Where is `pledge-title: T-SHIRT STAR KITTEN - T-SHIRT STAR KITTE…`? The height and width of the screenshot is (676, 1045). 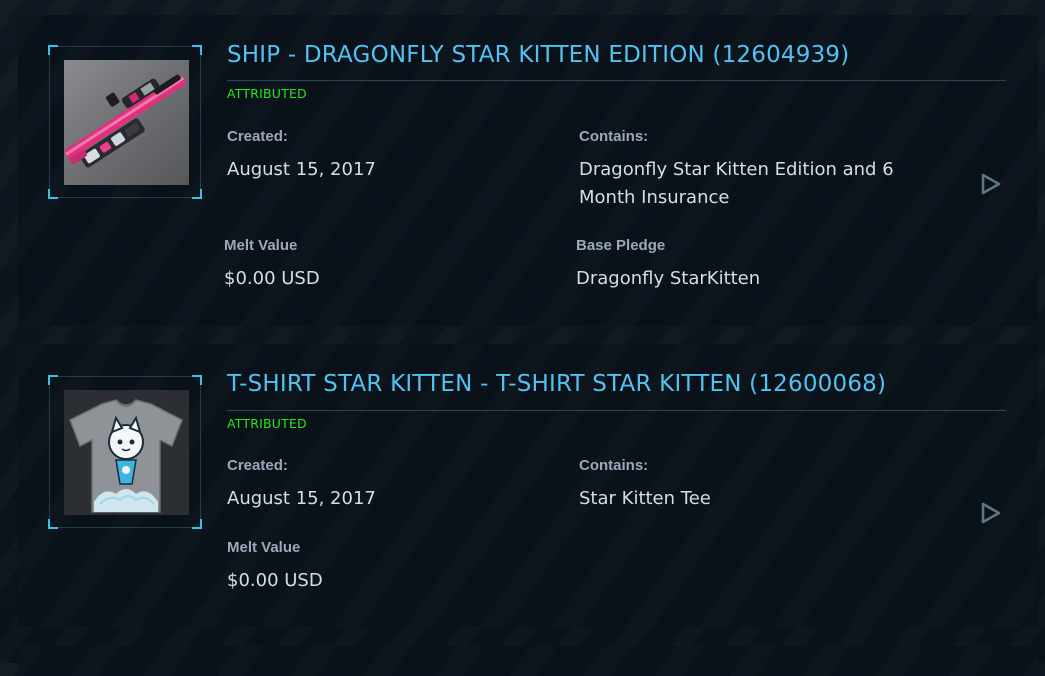 pledge-title: T-SHIRT STAR KITTEN - T-SHIRT STAR KITTE… is located at coordinates (617, 384).